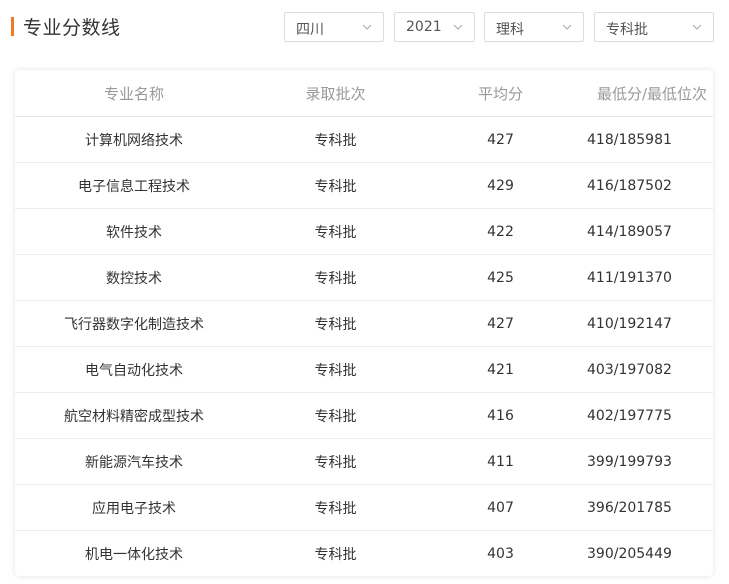 The width and height of the screenshot is (729, 584). I want to click on average-score-cell: 429, so click(500, 185).